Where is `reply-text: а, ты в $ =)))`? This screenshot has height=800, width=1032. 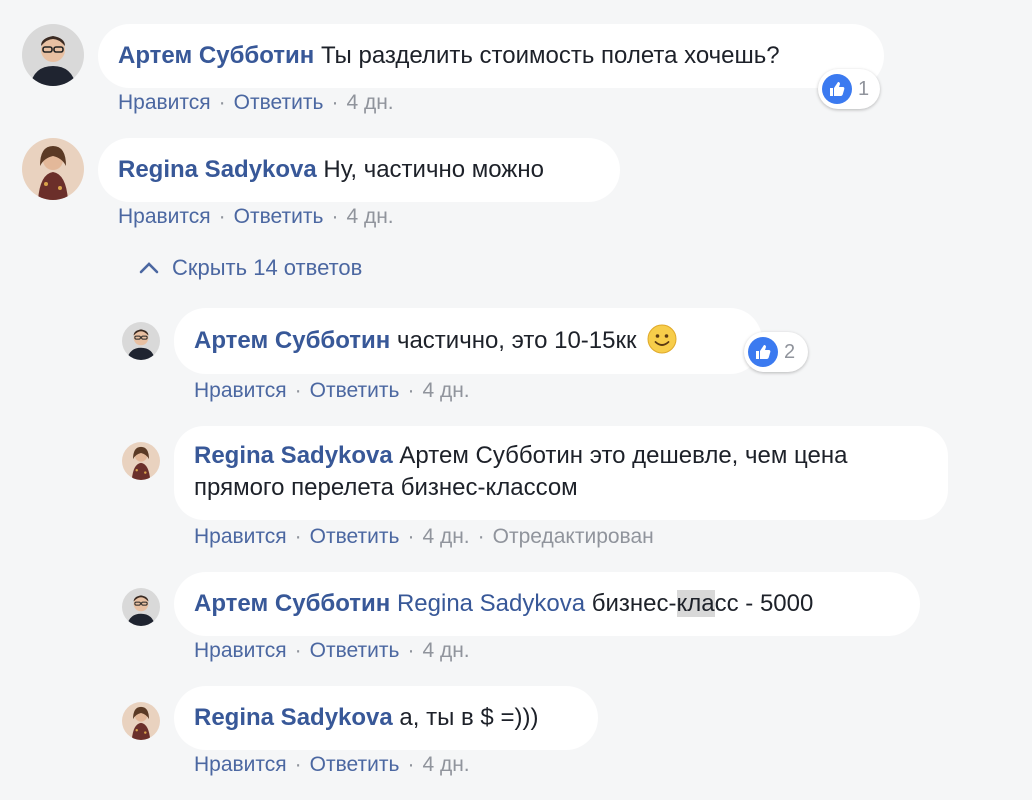
reply-text: а, ты в $ =))) is located at coordinates (469, 717).